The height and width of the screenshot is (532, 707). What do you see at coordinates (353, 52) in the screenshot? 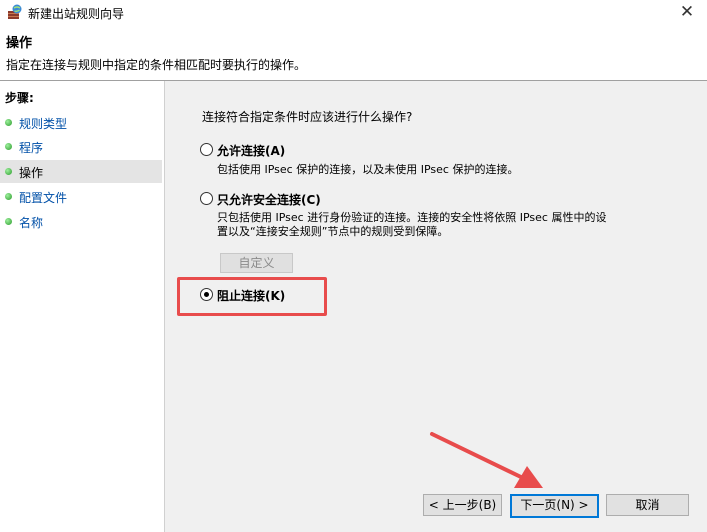
I see `page-header: 操作 指定在连接与规则中指定的条件相匹配时要执行的操作。` at bounding box center [353, 52].